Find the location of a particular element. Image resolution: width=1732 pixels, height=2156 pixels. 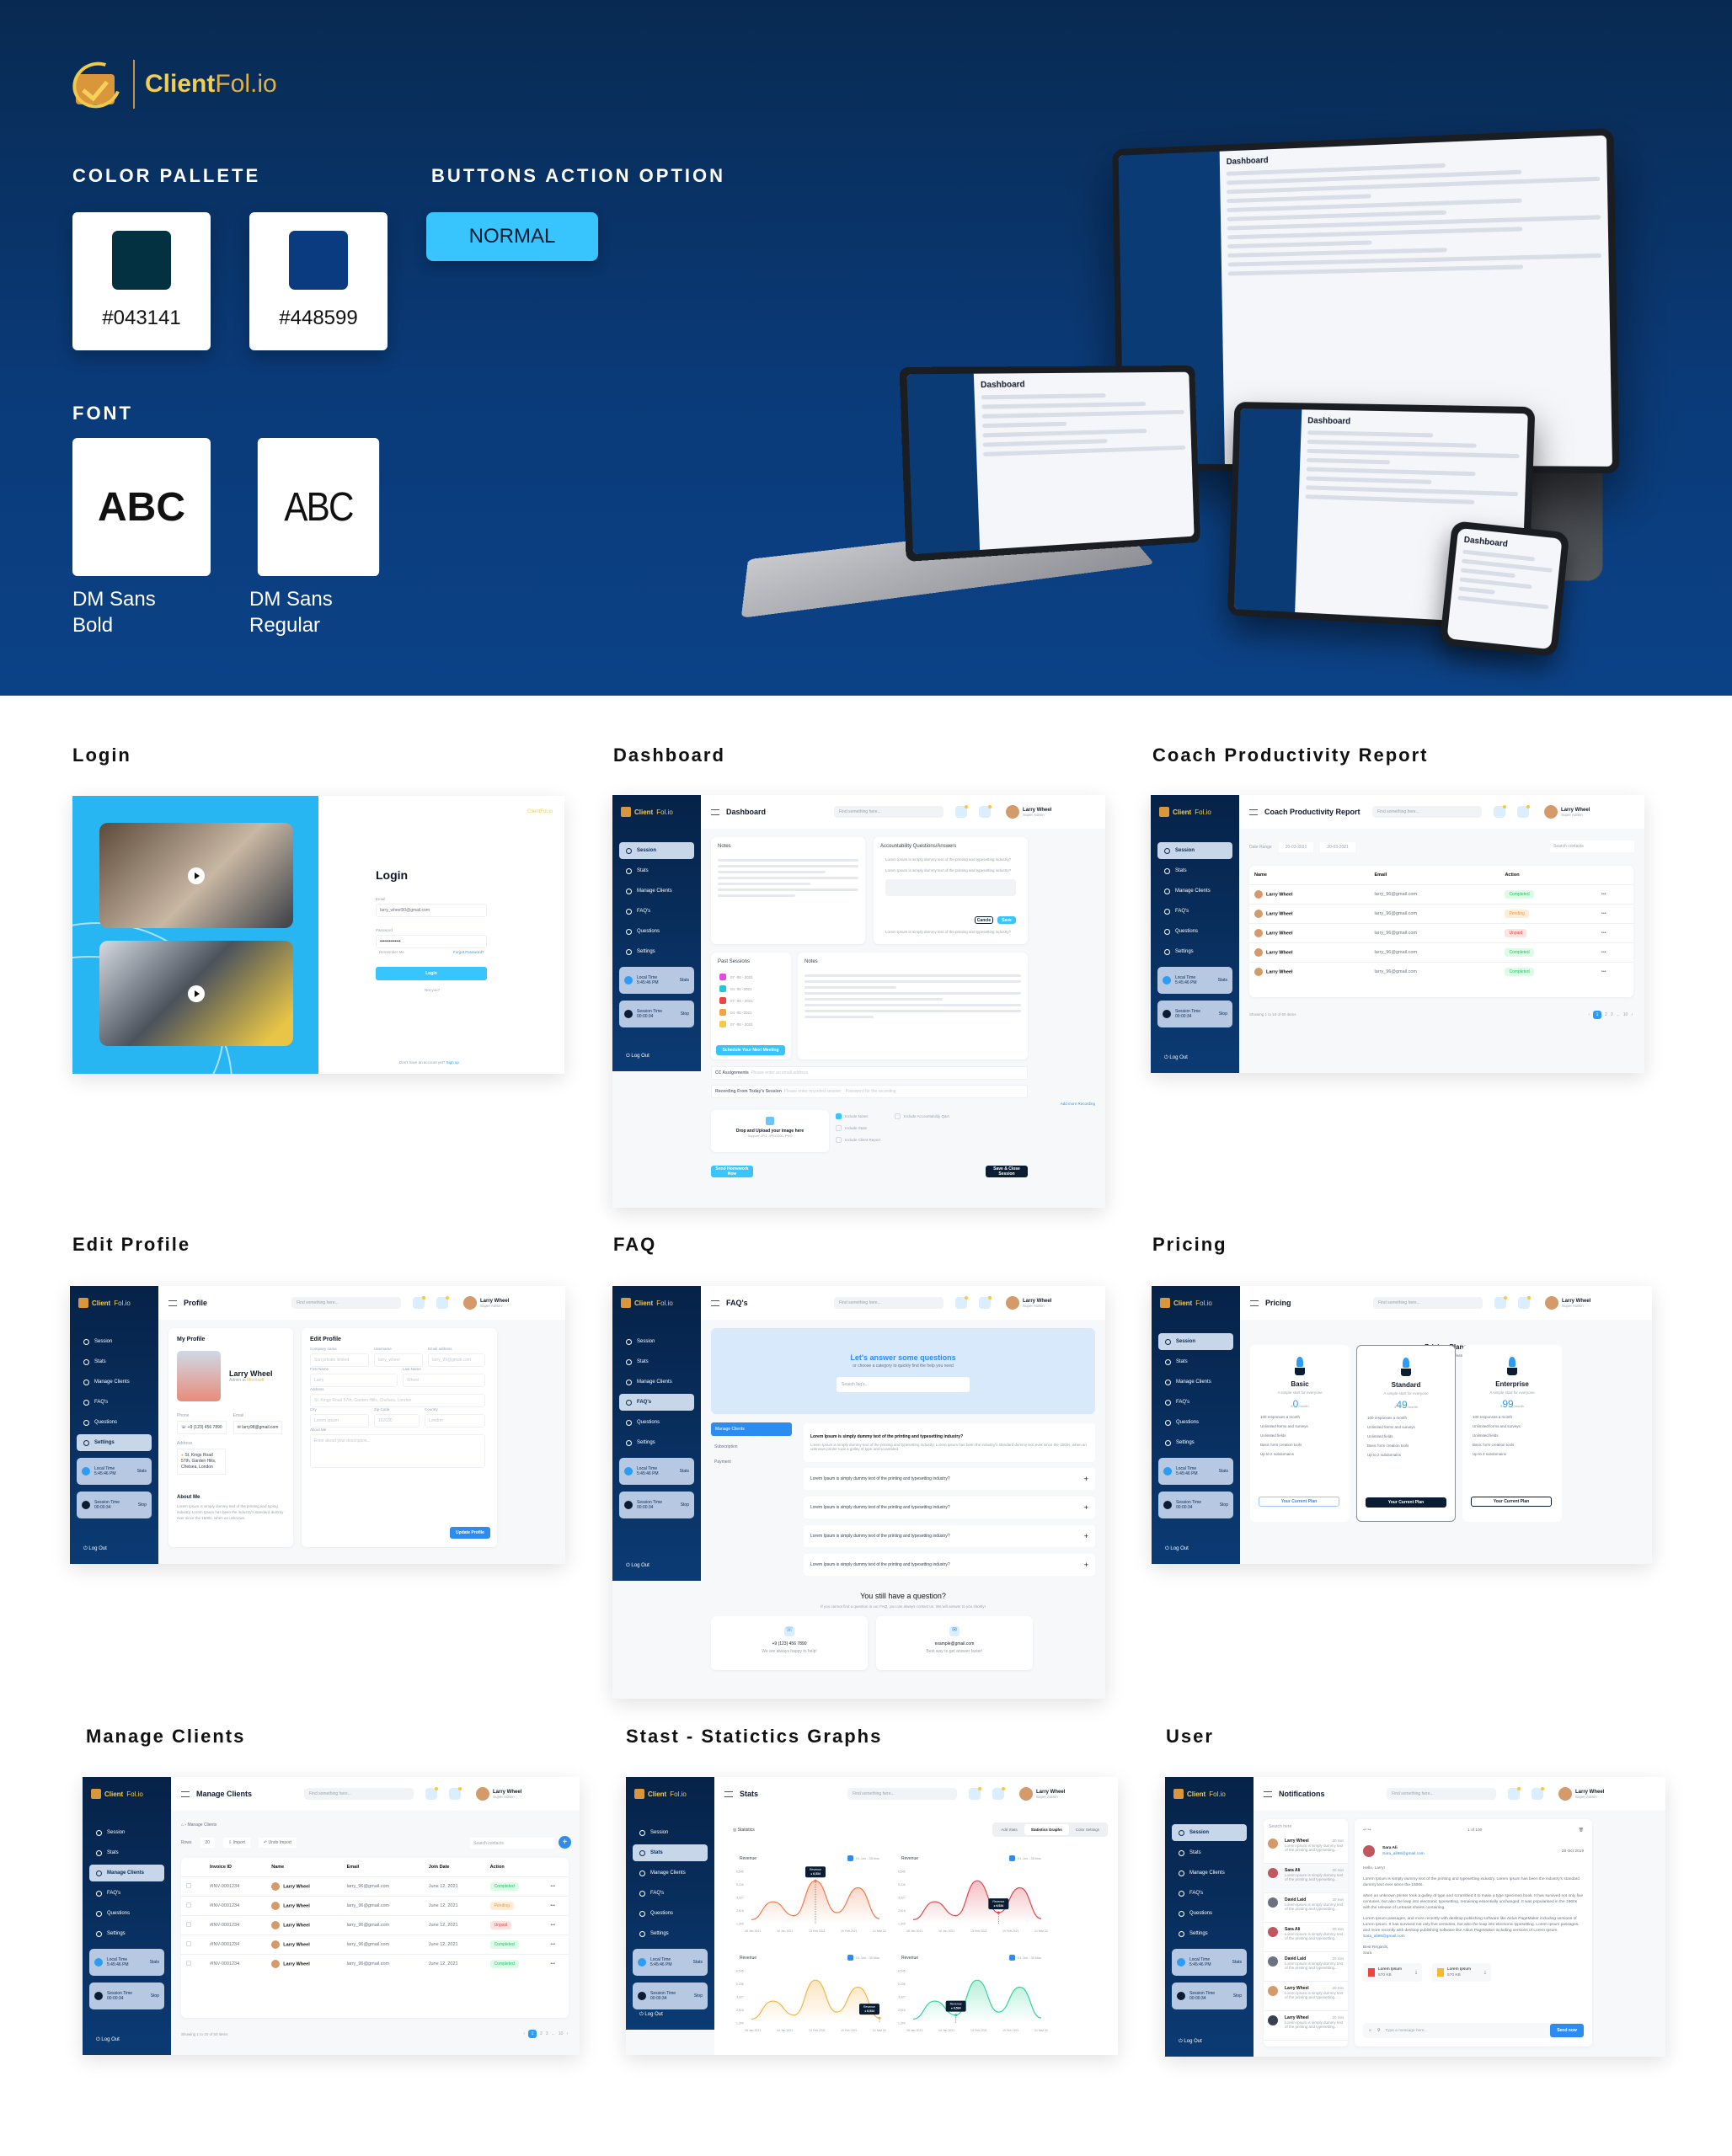

page-1: 1 is located at coordinates (1597, 1015).